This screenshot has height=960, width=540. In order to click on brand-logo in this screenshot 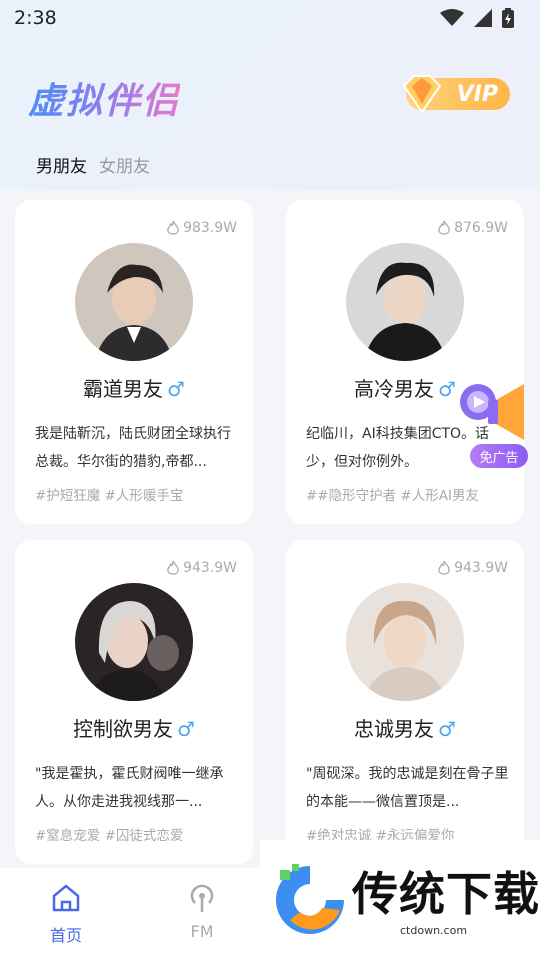, I will do `click(310, 899)`.